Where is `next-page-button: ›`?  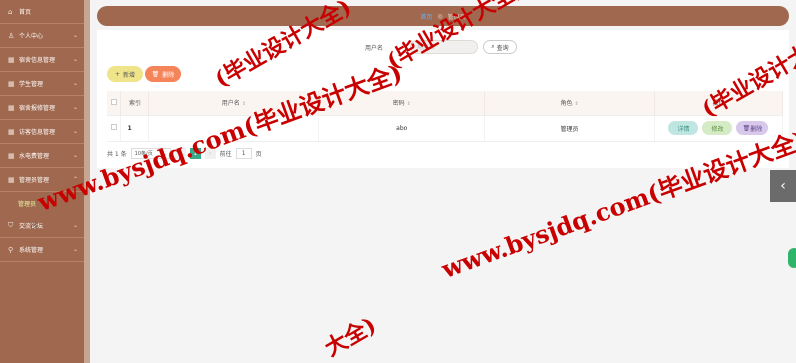
next-page-button: › is located at coordinates (210, 153).